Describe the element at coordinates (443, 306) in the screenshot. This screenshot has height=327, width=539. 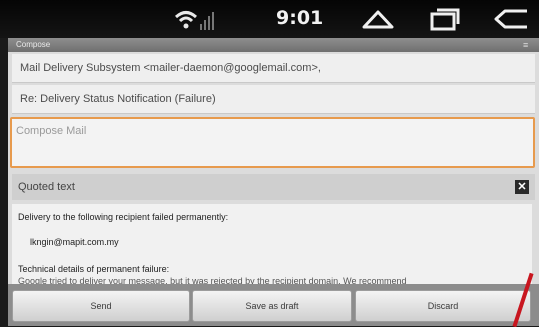
I see `discard-button: Discard` at that location.